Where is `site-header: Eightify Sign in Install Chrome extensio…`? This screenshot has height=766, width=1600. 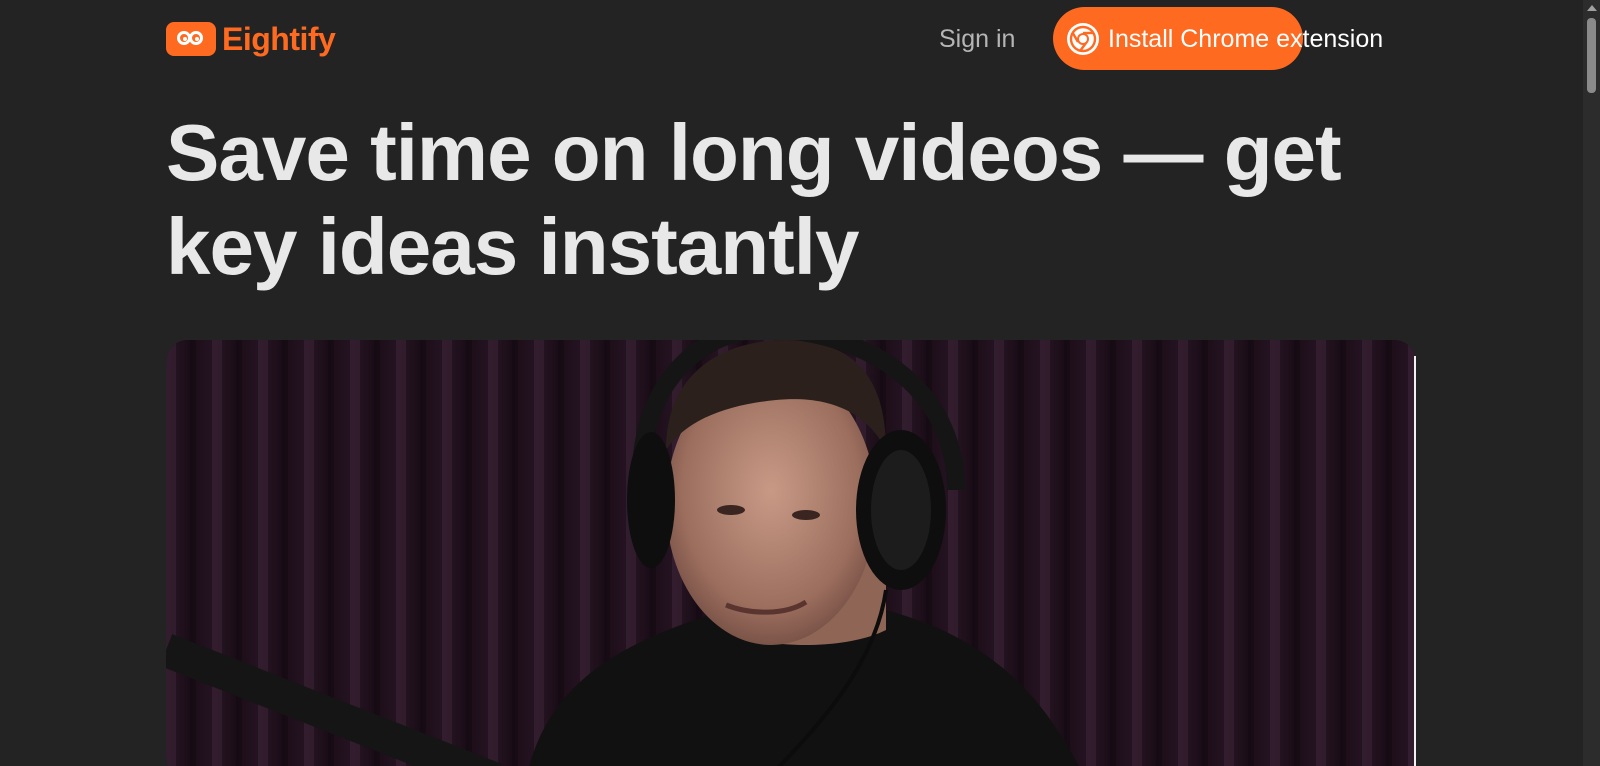 site-header: Eightify Sign in Install Chrome extensio… is located at coordinates (791, 39).